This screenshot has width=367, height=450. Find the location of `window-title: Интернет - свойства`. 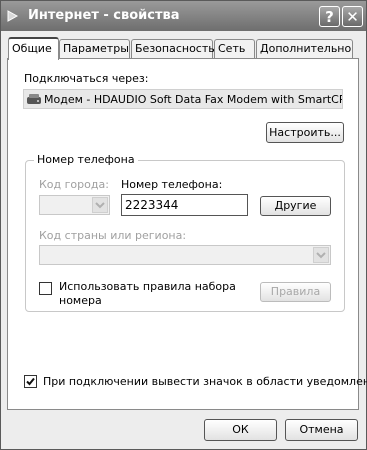

window-title: Интернет - свойства is located at coordinates (104, 15).